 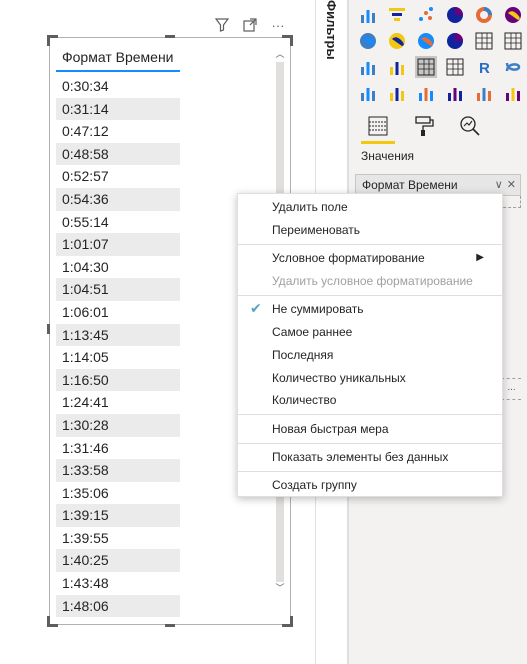 I want to click on table-row: 1:50:14, so click(x=118, y=617).